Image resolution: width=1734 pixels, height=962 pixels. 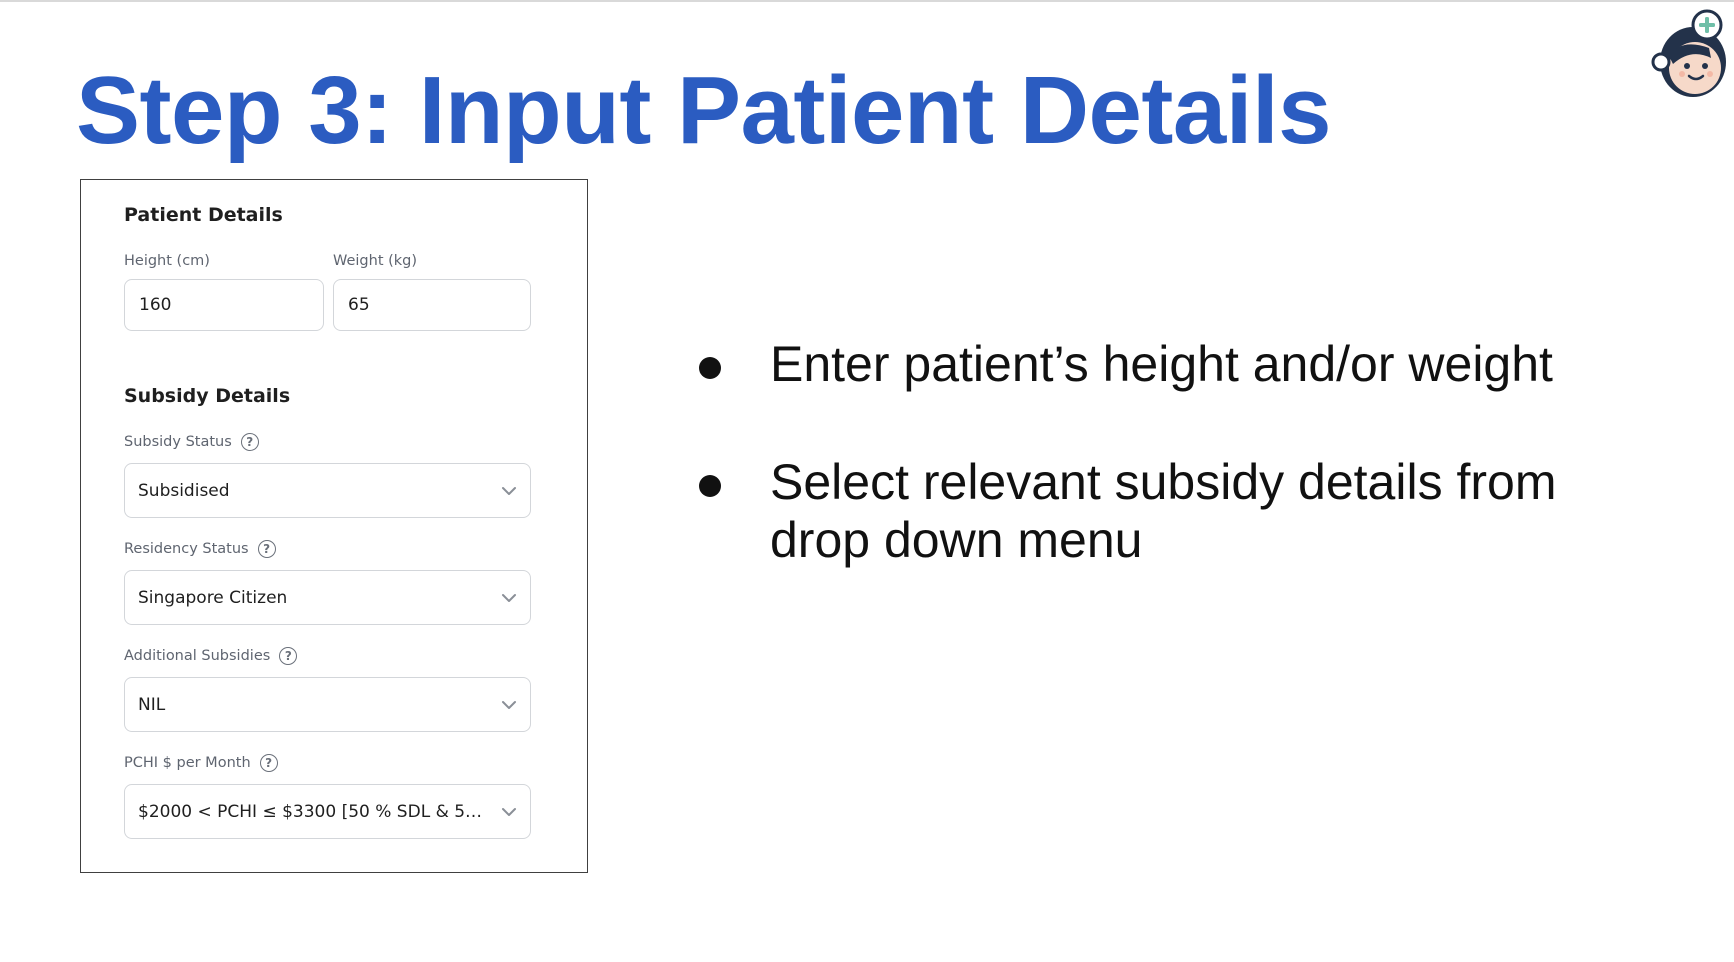 What do you see at coordinates (327, 597) in the screenshot?
I see `residency-status-select: Singapore Citizen` at bounding box center [327, 597].